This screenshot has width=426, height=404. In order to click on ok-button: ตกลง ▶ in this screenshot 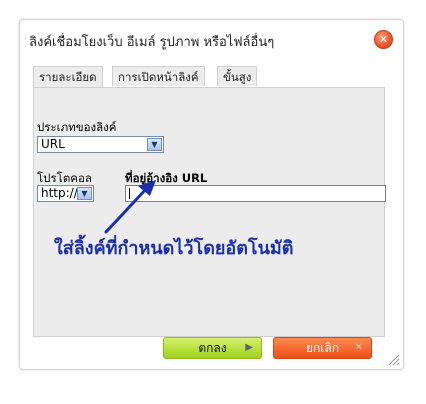, I will do `click(212, 348)`.